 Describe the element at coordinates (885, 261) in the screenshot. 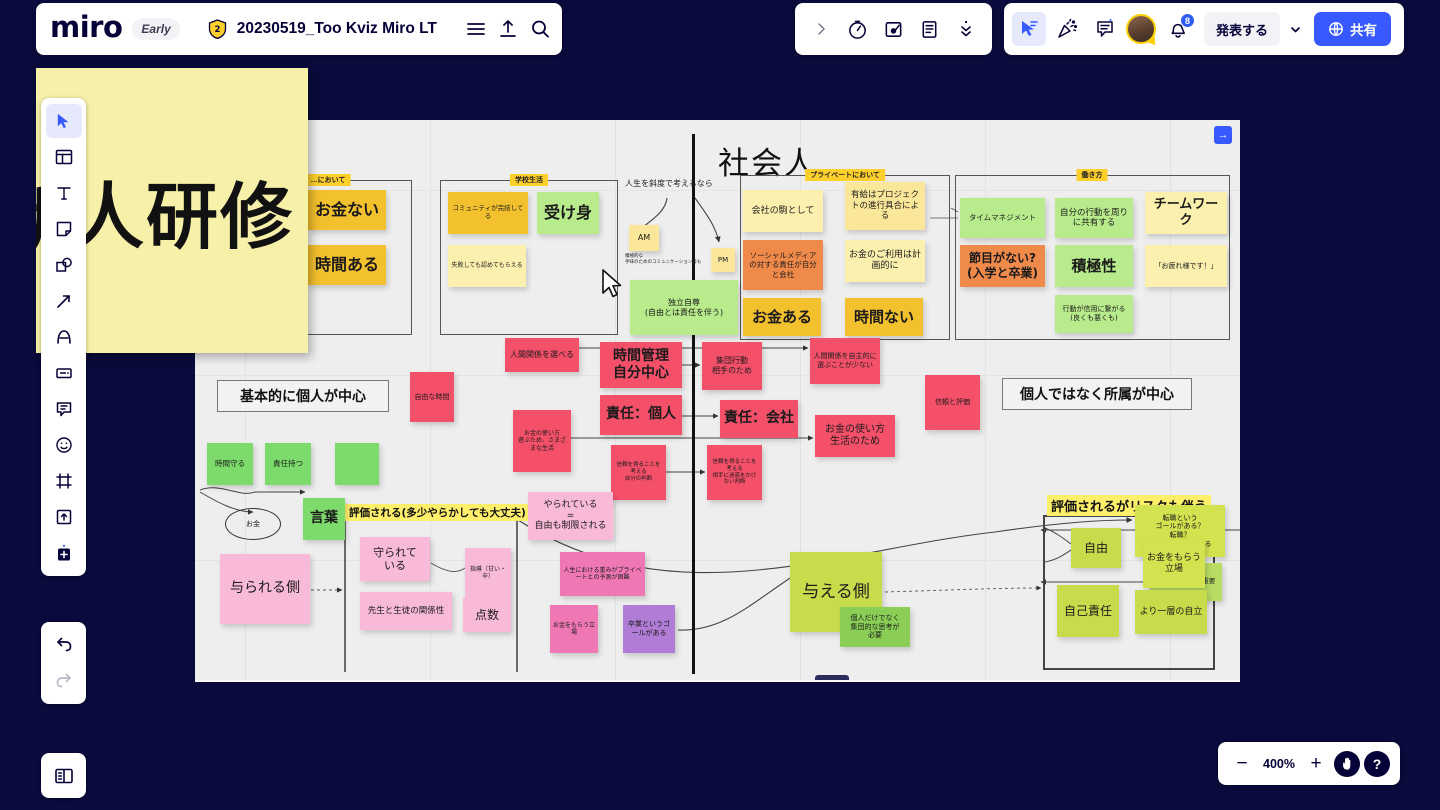

I see `note-okane-riyou: お金のご利用は計画的に` at that location.